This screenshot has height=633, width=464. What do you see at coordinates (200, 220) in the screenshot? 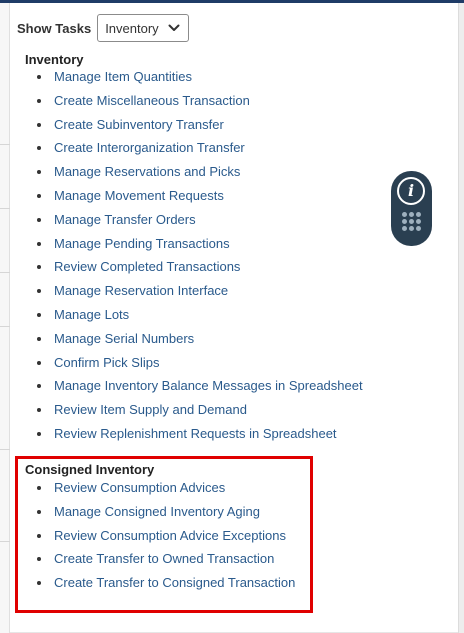
I see `task-link: Manage Transfer Orders` at bounding box center [200, 220].